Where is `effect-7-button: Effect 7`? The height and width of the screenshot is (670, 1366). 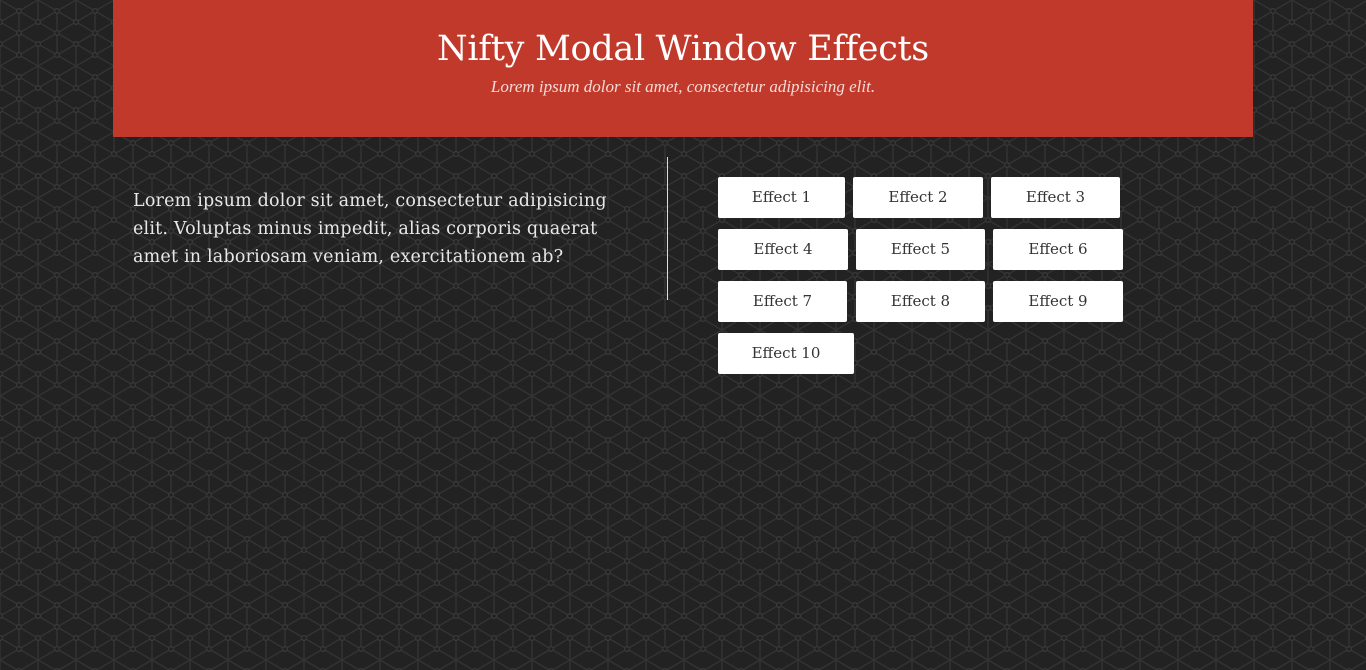
effect-7-button: Effect 7 is located at coordinates (782, 301).